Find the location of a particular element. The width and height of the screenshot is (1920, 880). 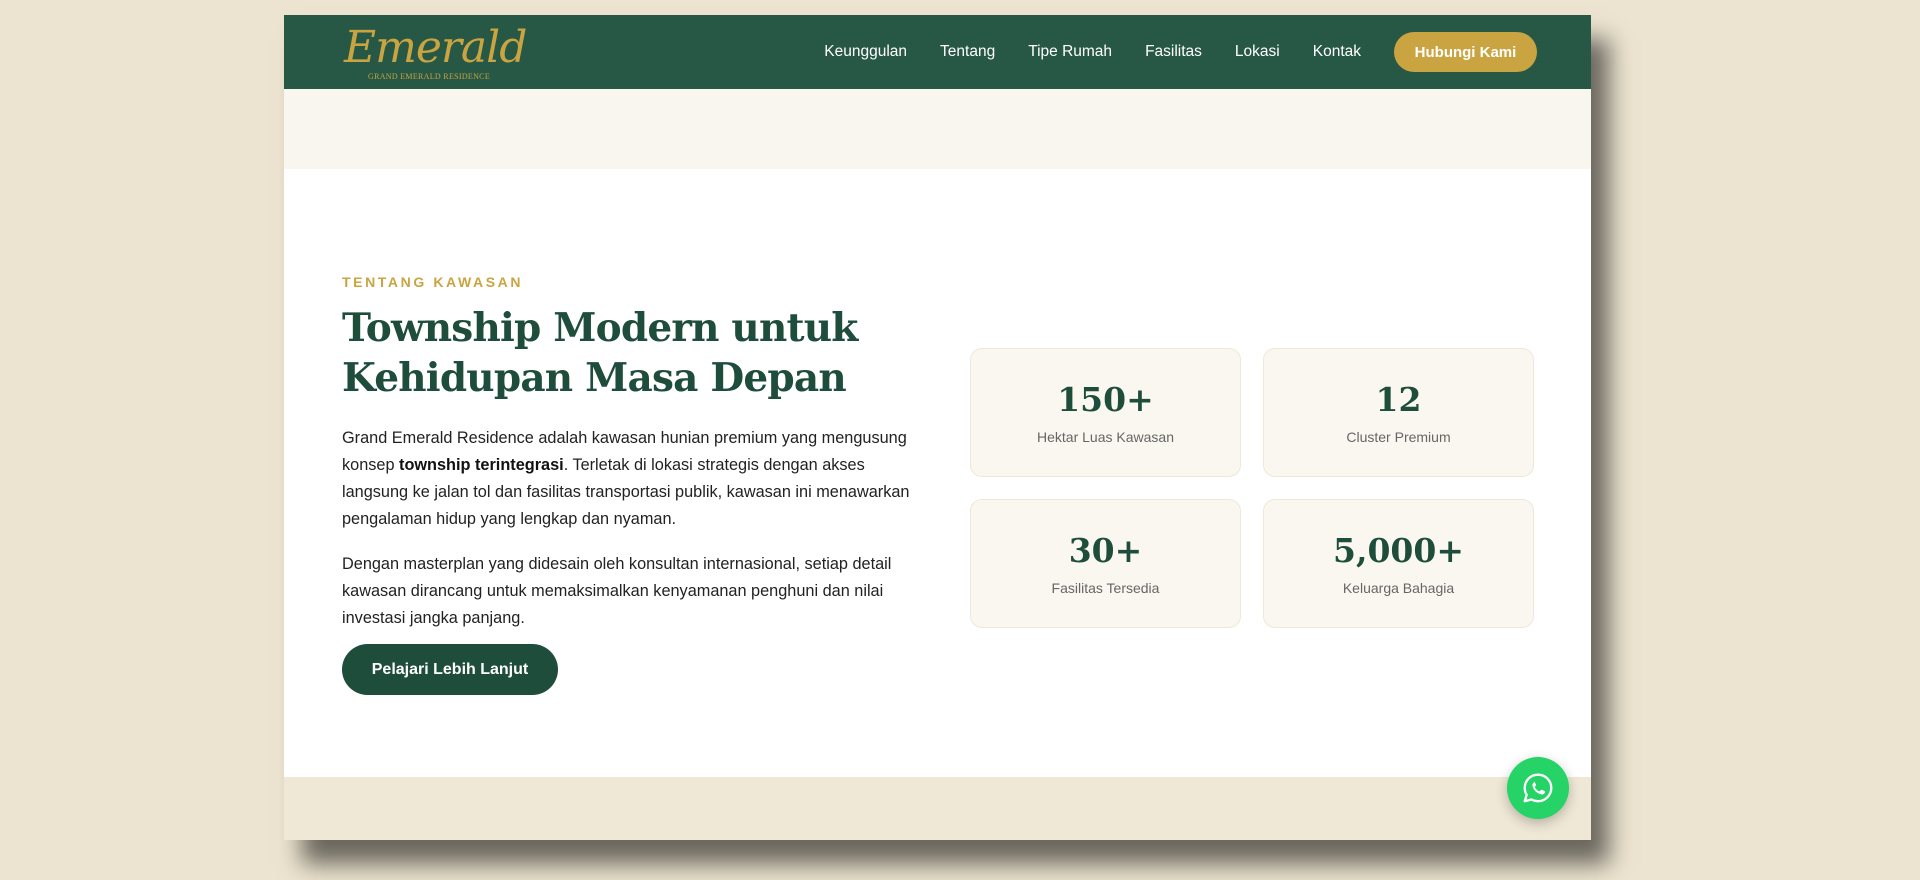

nav-link-fasilitas: Fasilitas is located at coordinates (1173, 52).